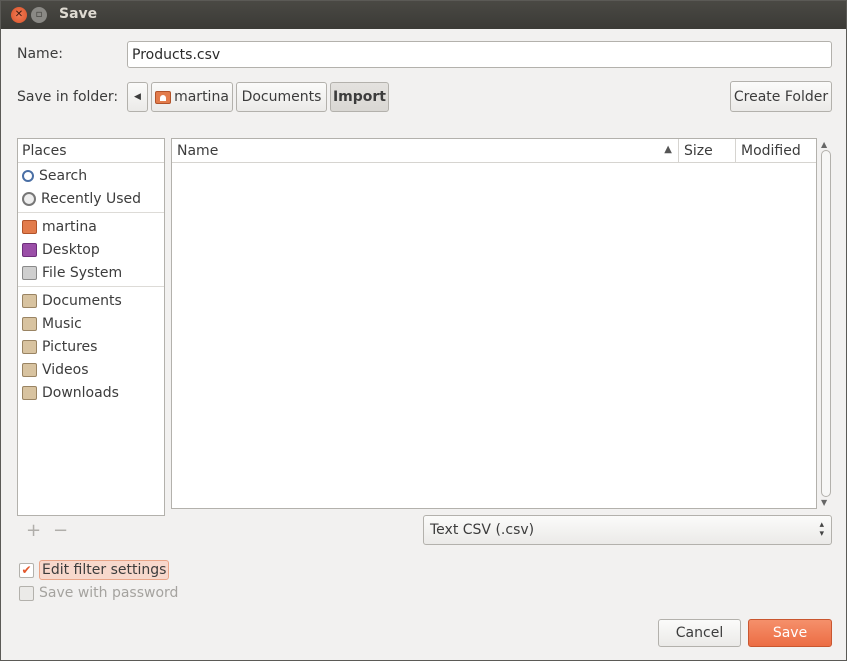 This screenshot has height=661, width=847. I want to click on sidebar-item-file-system: File System, so click(91, 272).